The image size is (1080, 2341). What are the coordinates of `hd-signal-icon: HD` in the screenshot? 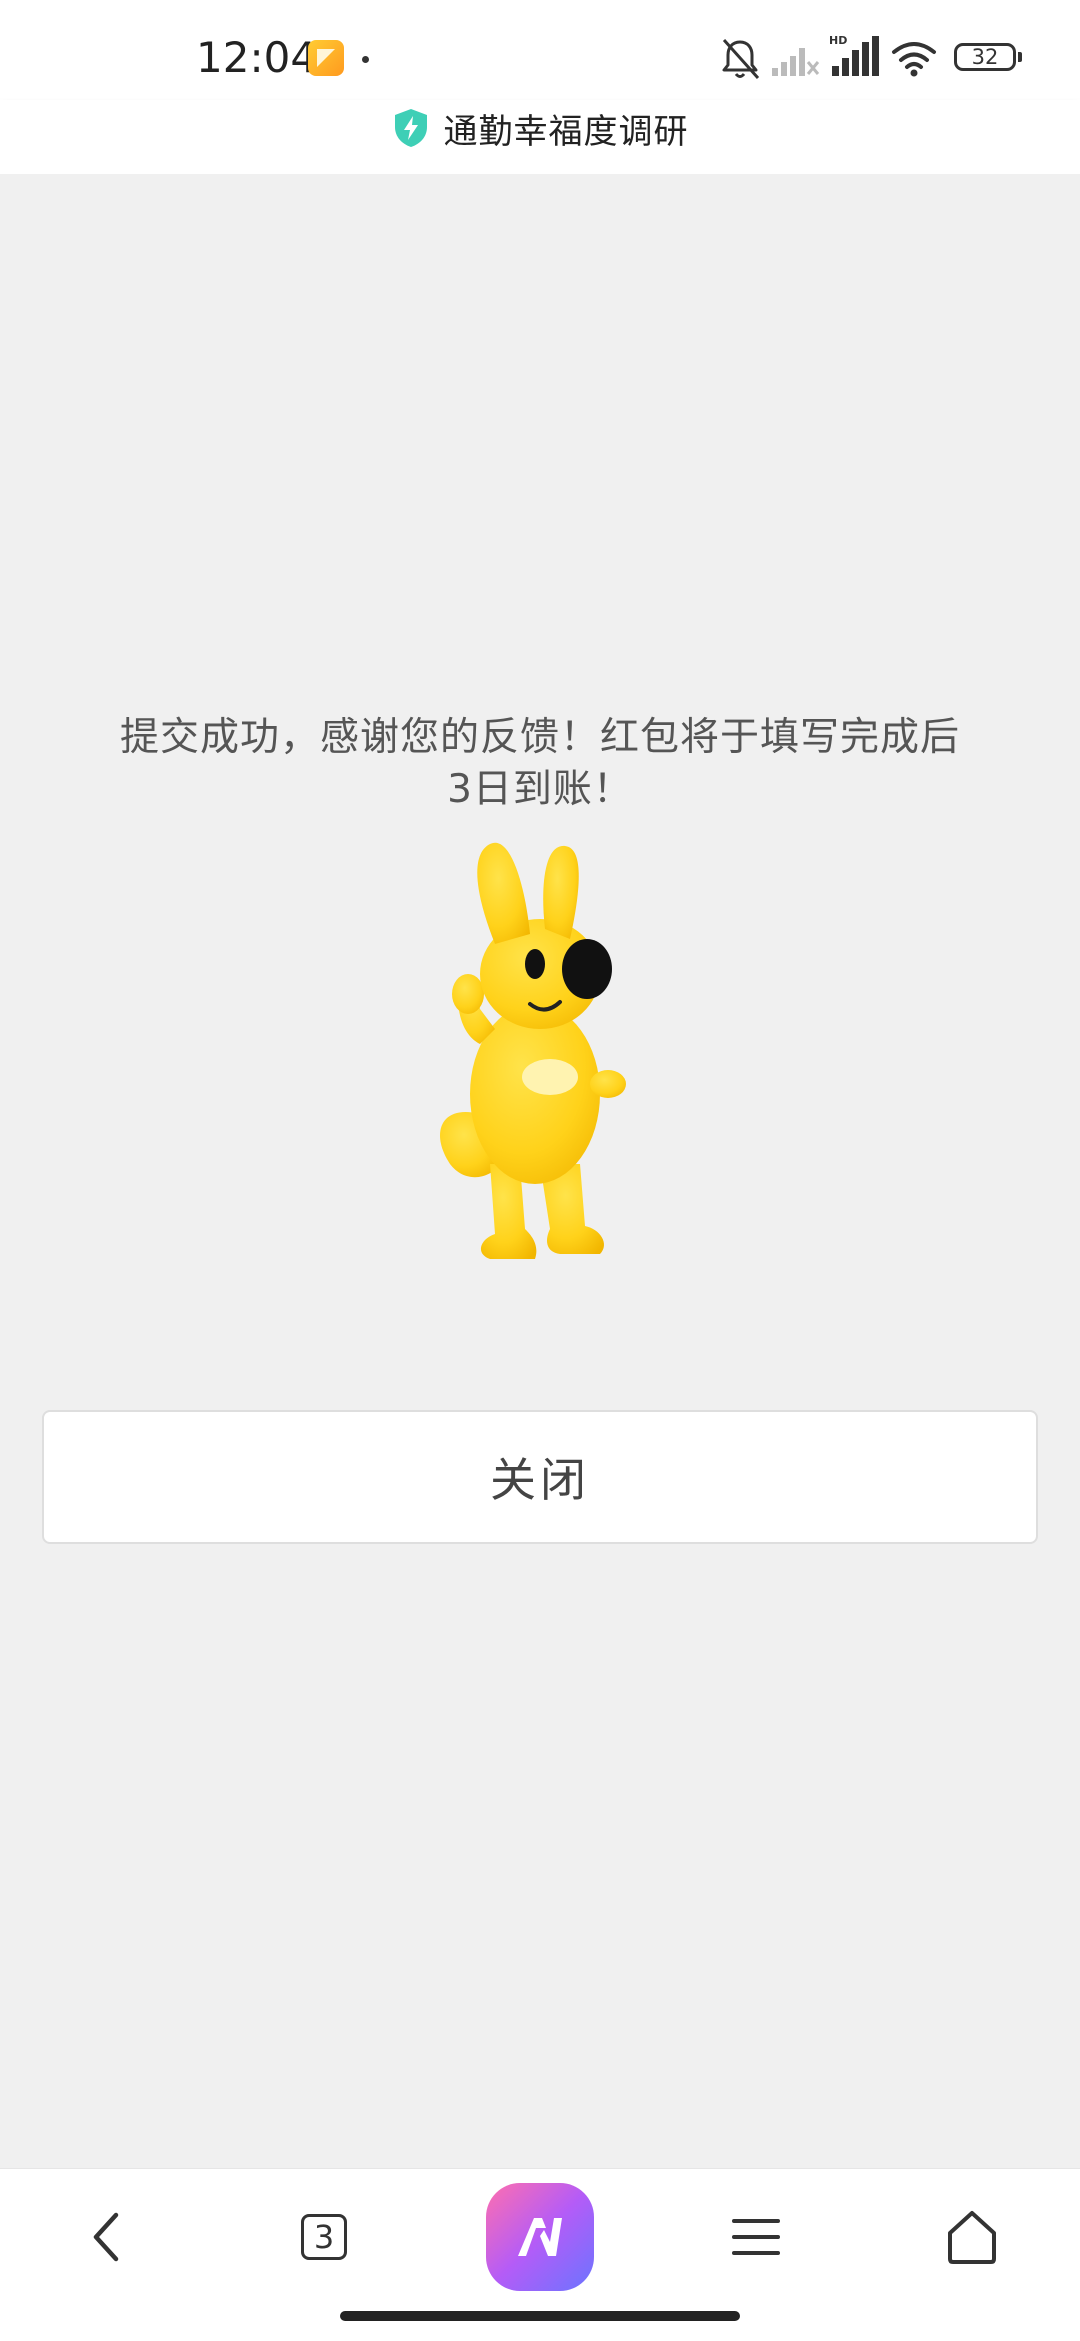 It's located at (854, 55).